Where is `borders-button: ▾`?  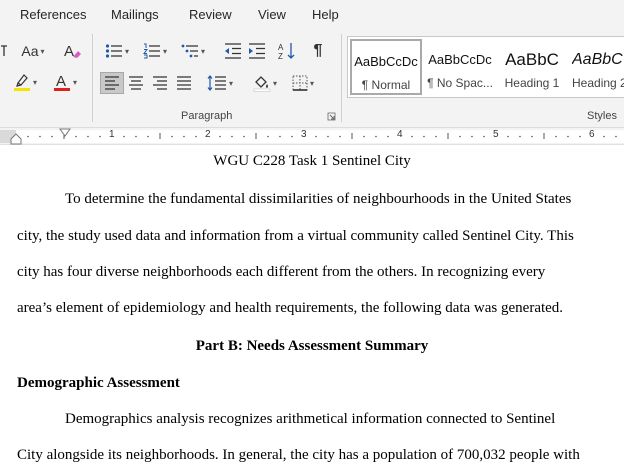
borders-button: ▾ is located at coordinates (303, 83).